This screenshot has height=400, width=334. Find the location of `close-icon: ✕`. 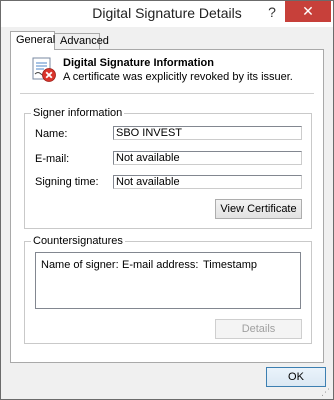

close-icon: ✕ is located at coordinates (308, 11).